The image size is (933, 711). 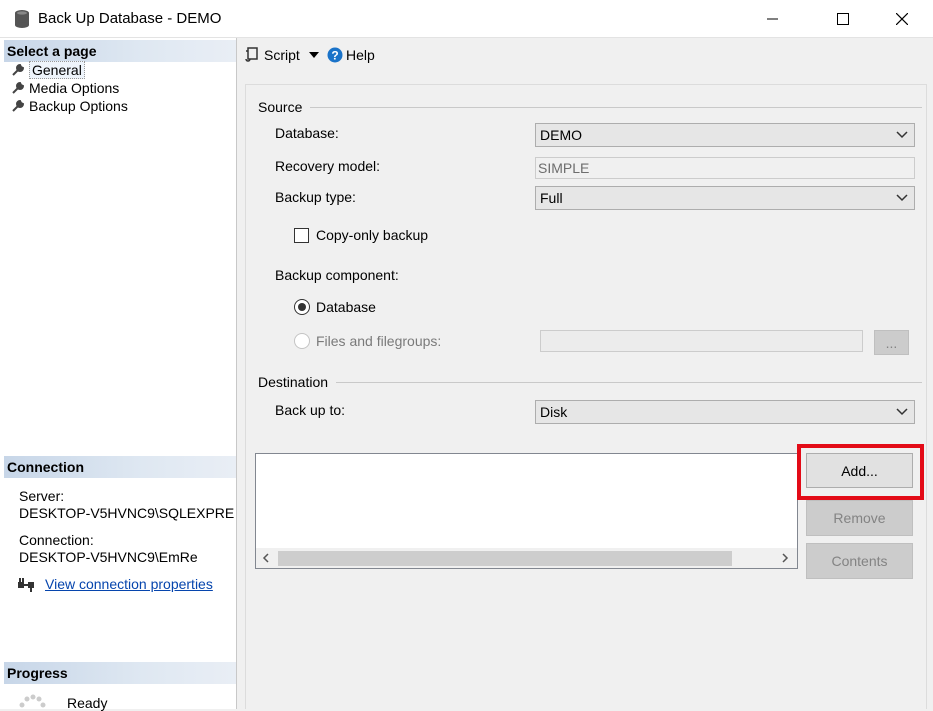 I want to click on destination-list, so click(x=526, y=511).